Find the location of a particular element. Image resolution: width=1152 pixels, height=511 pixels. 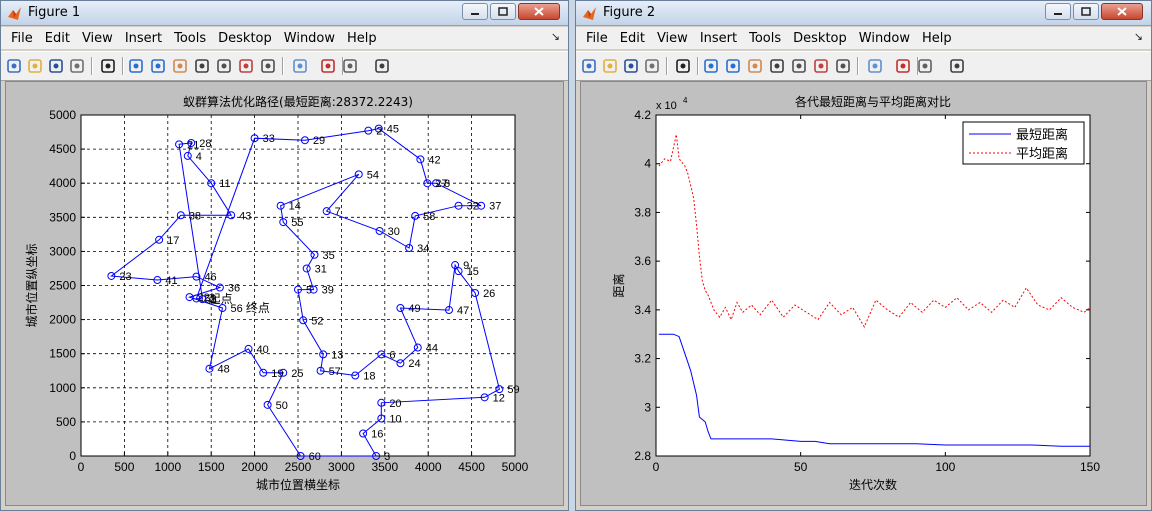

x-tick-label: 0 is located at coordinates (81, 467).